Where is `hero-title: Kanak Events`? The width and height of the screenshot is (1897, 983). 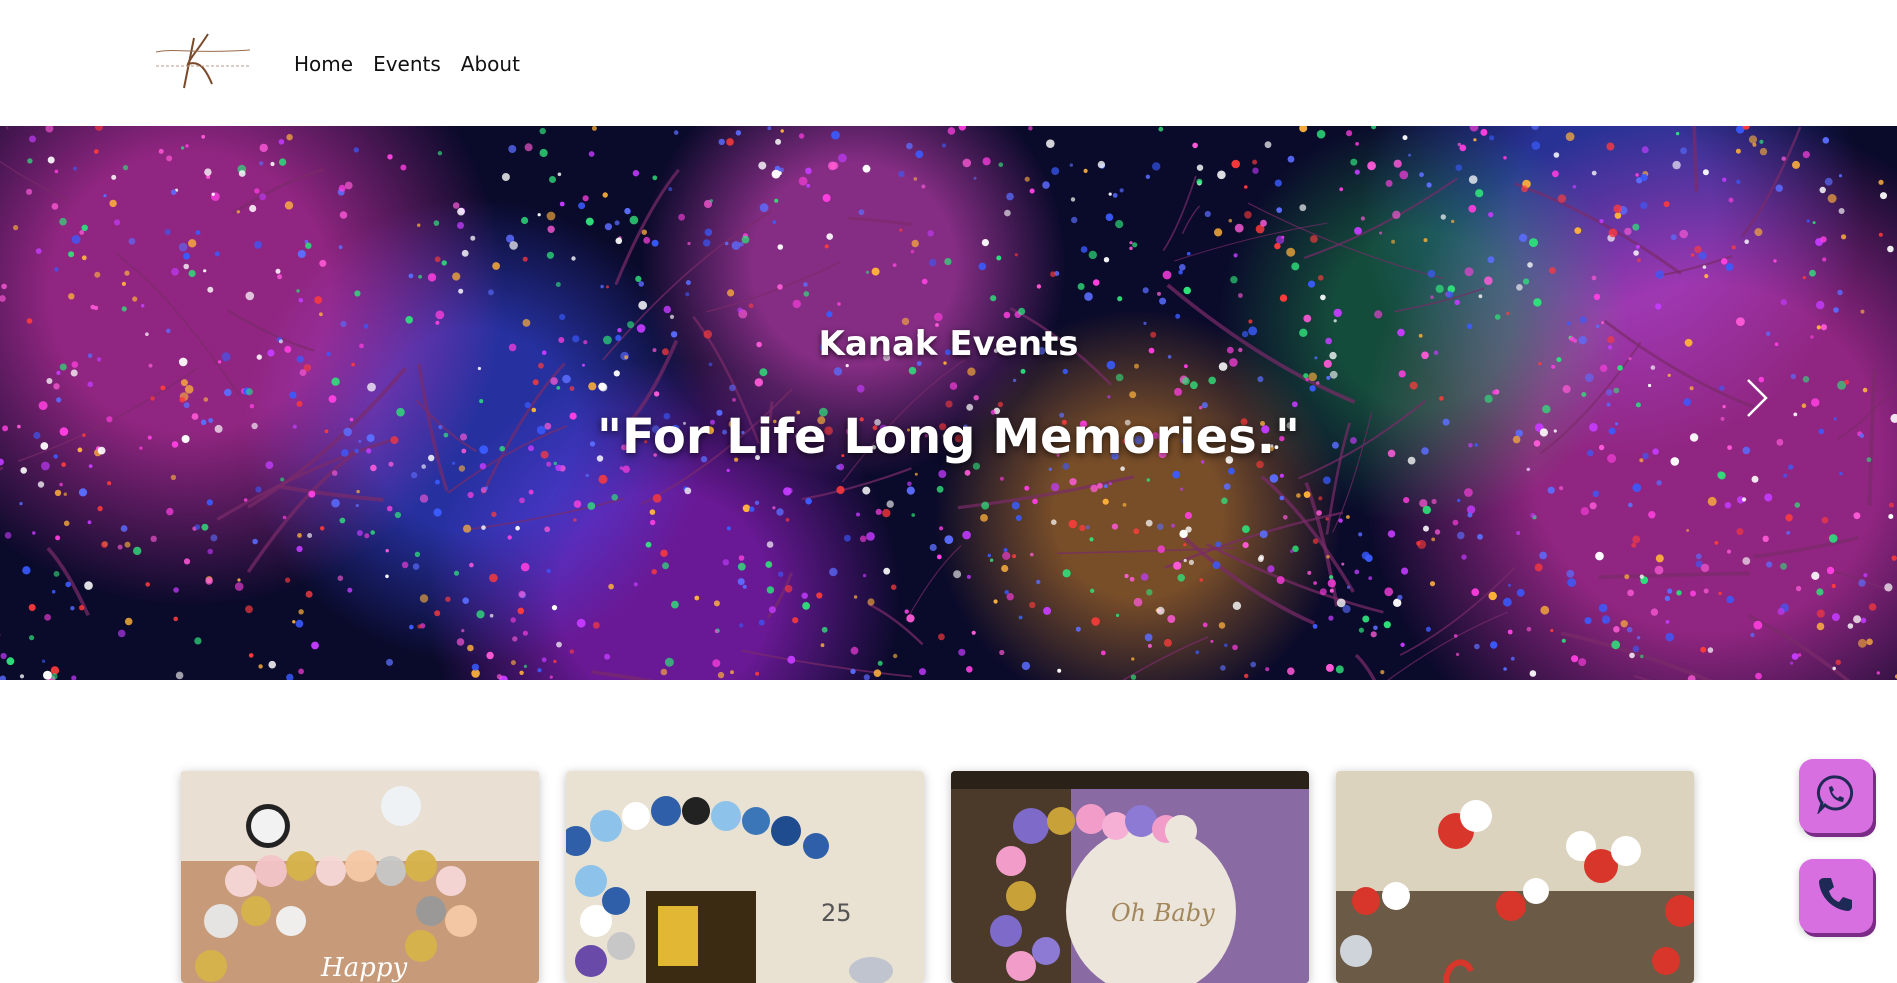 hero-title: Kanak Events is located at coordinates (948, 344).